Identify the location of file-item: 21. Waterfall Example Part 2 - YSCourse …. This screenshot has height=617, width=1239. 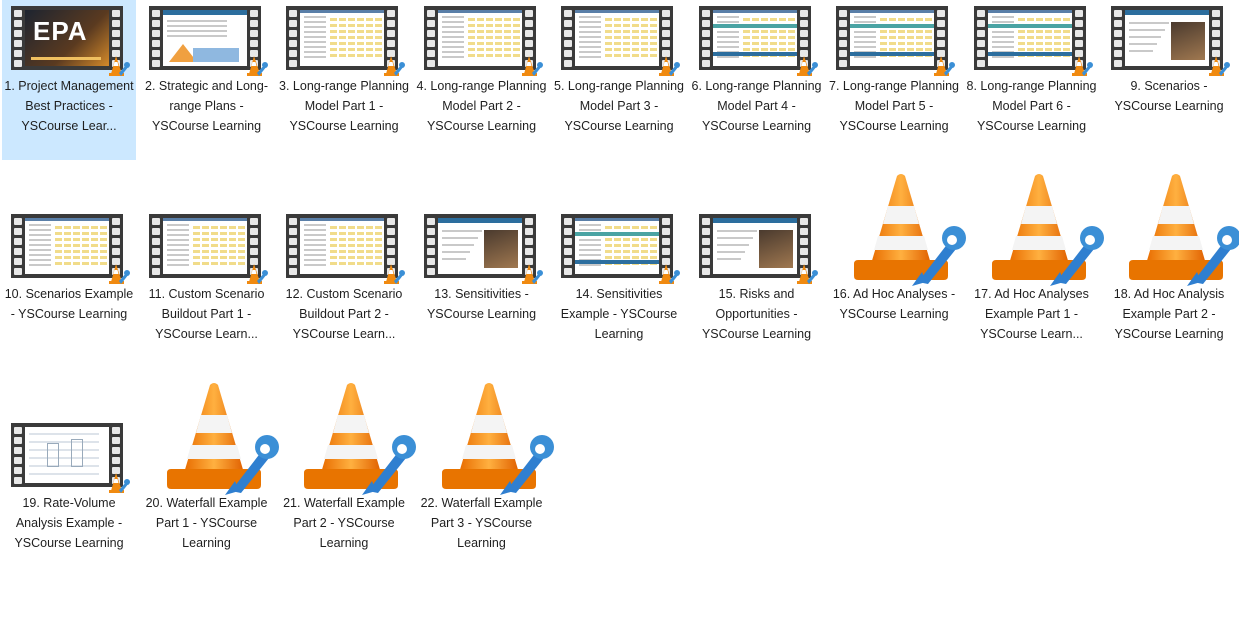
(346, 500).